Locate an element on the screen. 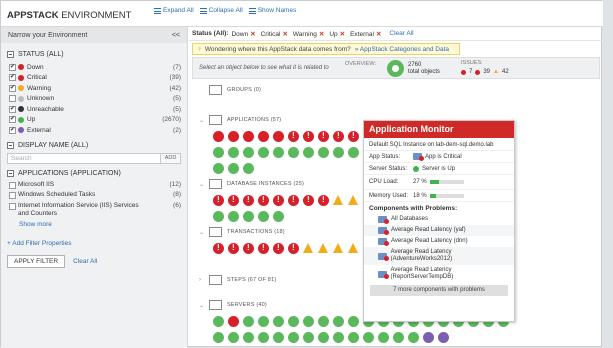 The width and height of the screenshot is (613, 348). group-row: ⌄ TRANSACTIONS (18) is located at coordinates (242, 232).